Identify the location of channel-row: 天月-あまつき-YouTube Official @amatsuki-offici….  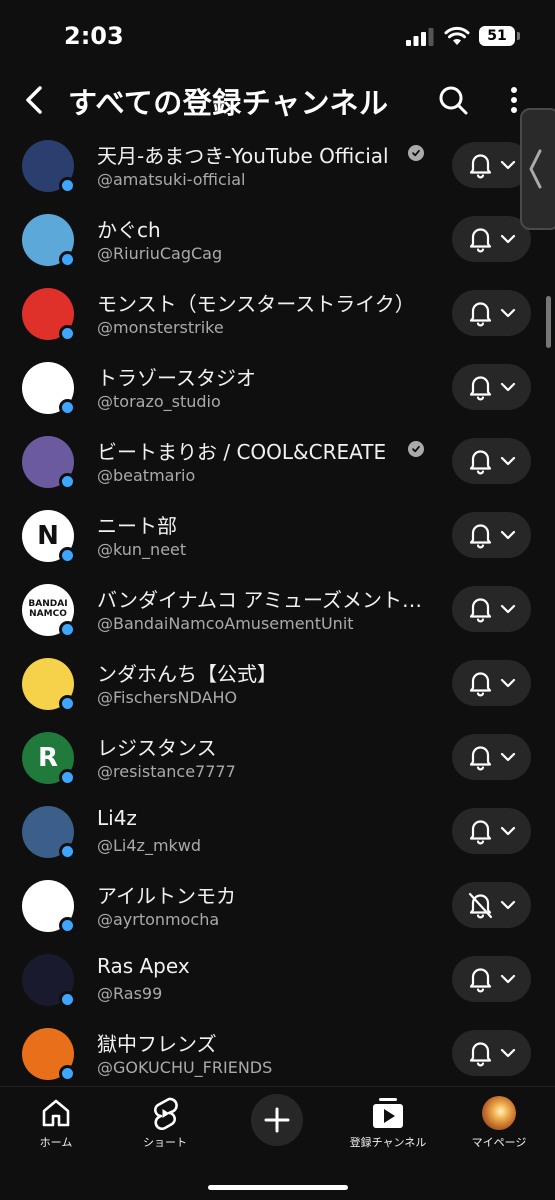
(270, 167).